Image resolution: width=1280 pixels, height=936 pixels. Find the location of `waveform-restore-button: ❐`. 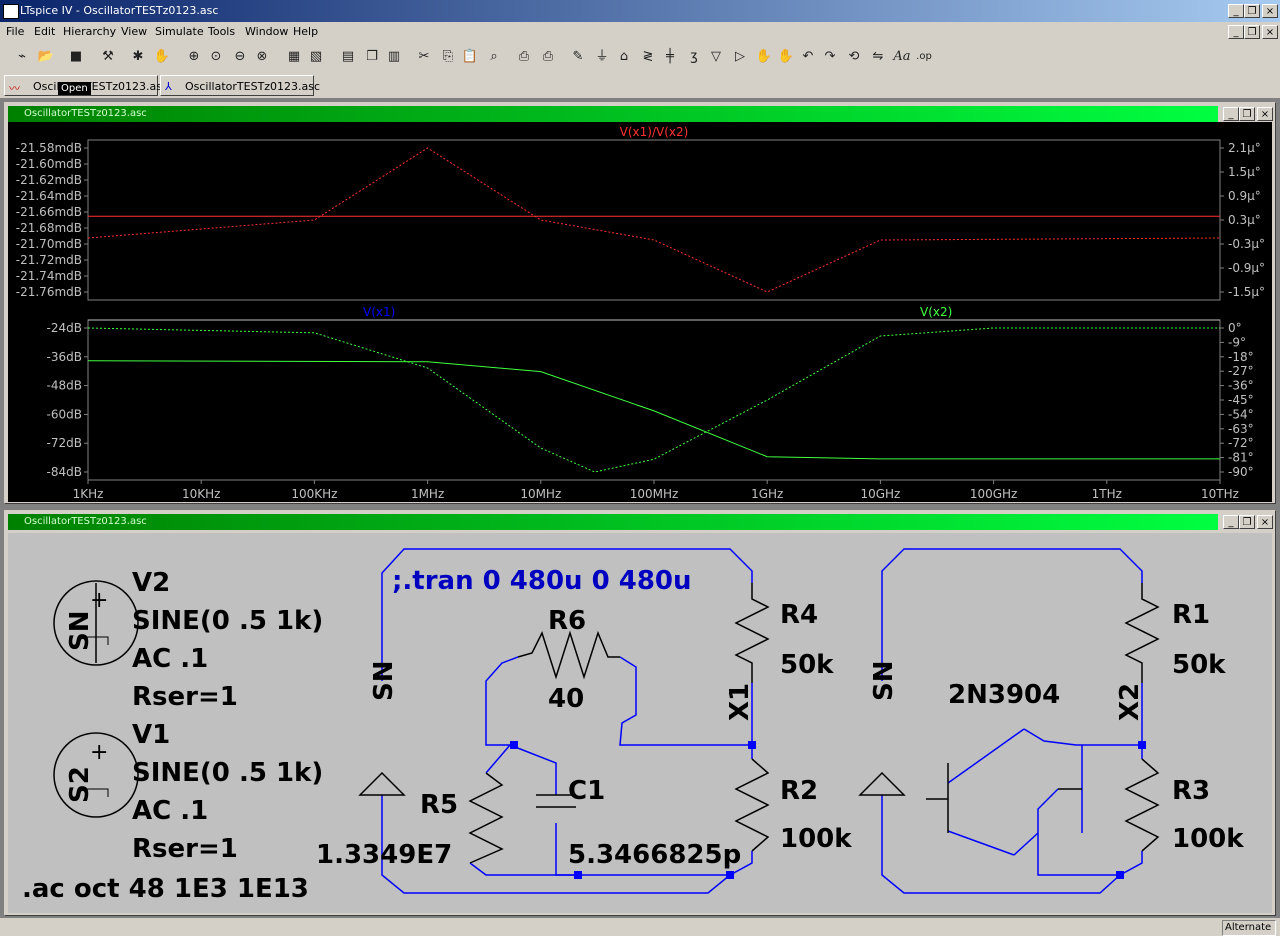

waveform-restore-button: ❐ is located at coordinates (1247, 114).